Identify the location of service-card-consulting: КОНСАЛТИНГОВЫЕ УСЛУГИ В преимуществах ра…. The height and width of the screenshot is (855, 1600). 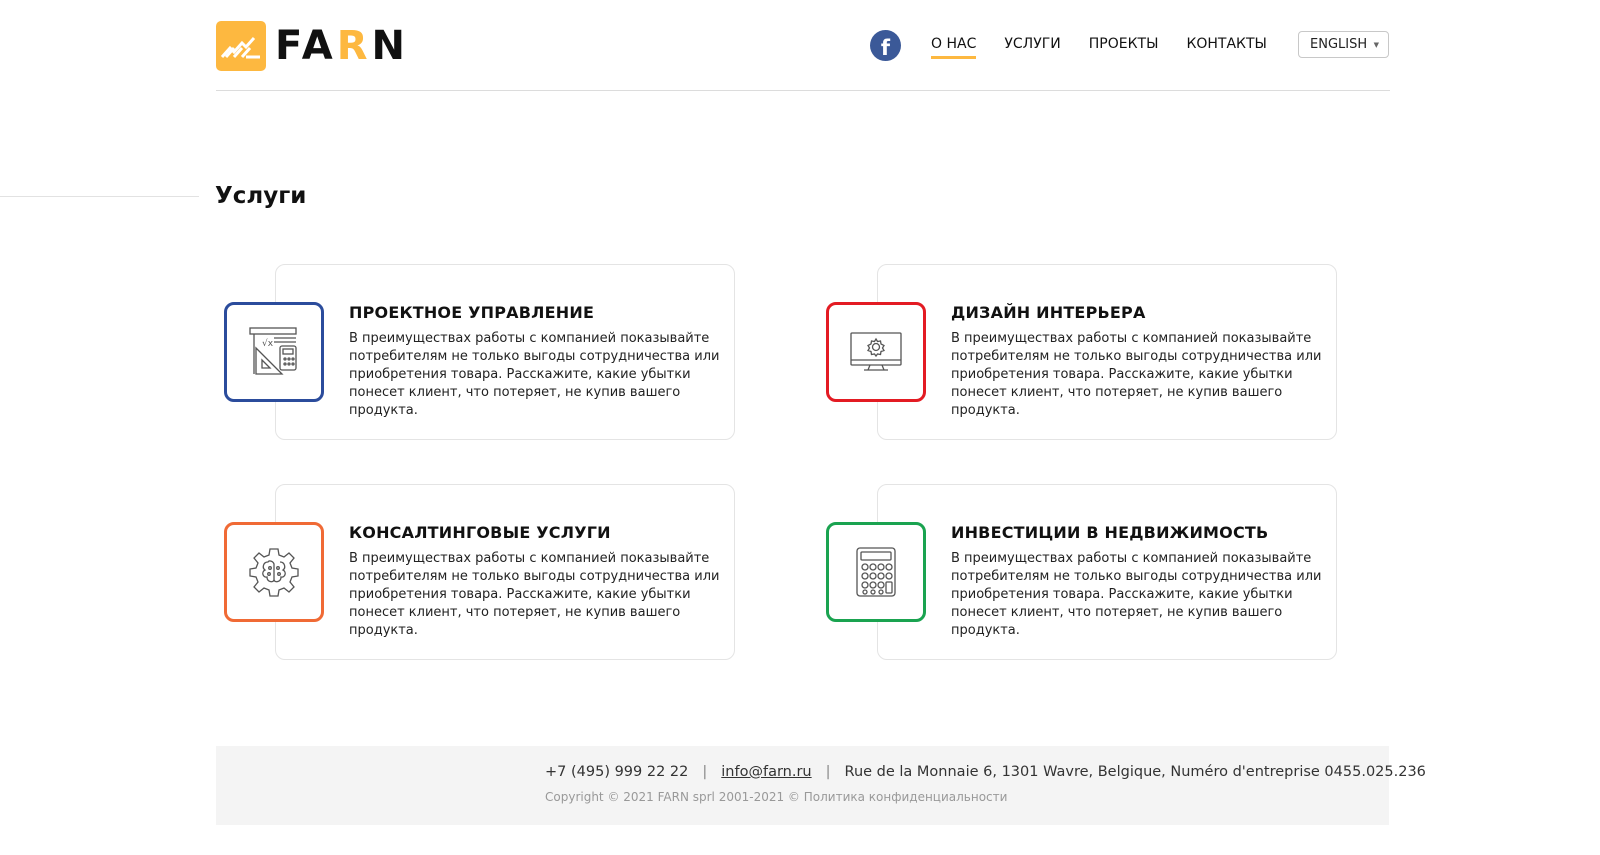
(479, 572).